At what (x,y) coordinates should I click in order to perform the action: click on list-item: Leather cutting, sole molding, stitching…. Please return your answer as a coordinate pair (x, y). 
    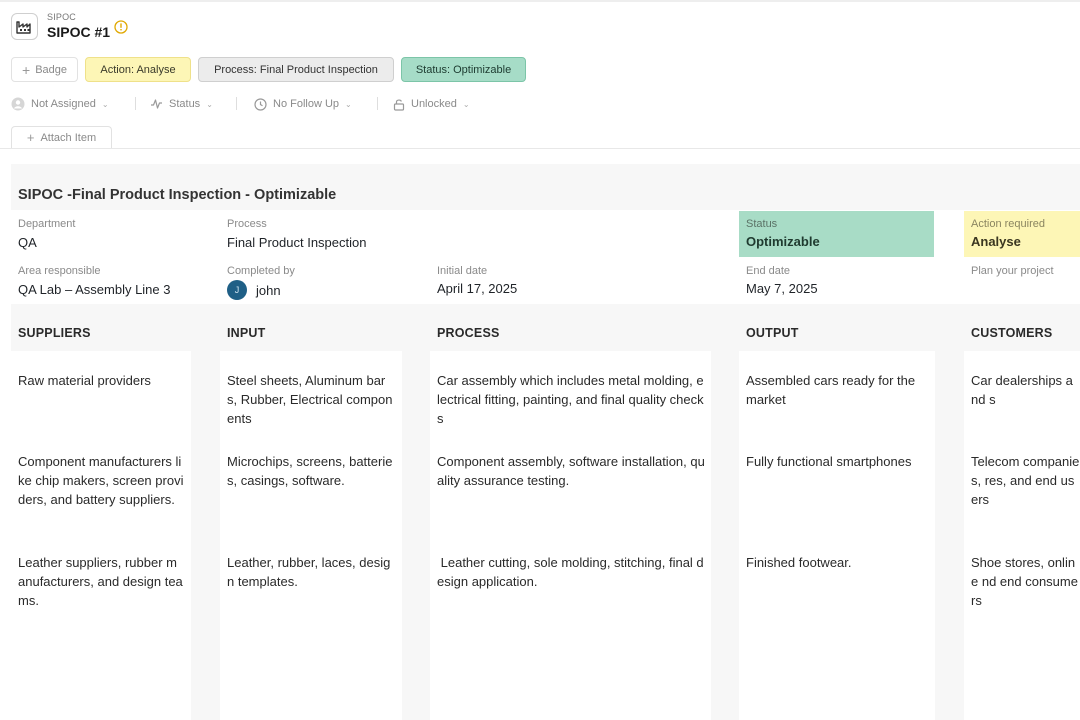
    Looking at the image, I should click on (571, 572).